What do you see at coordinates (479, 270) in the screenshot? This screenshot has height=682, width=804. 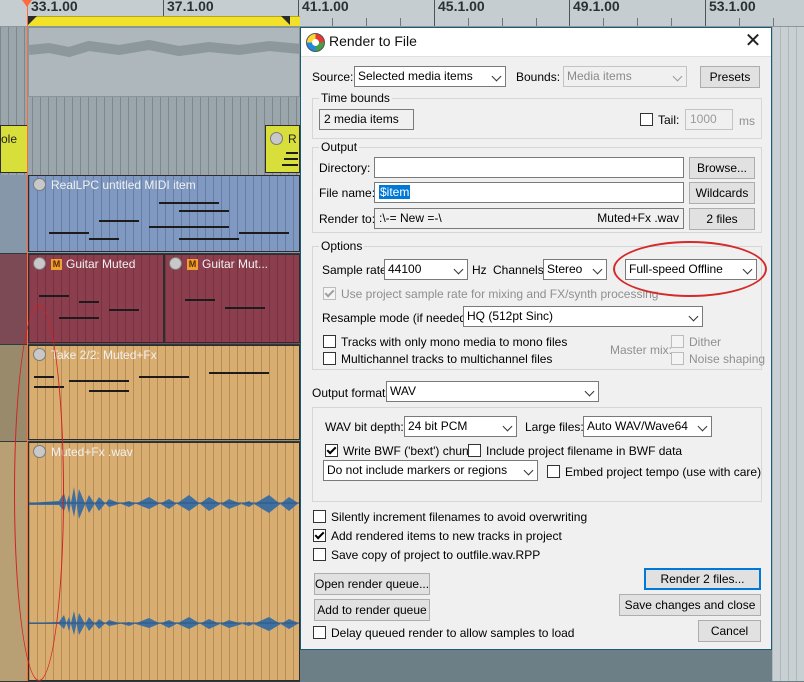 I see `hz-label: Hz` at bounding box center [479, 270].